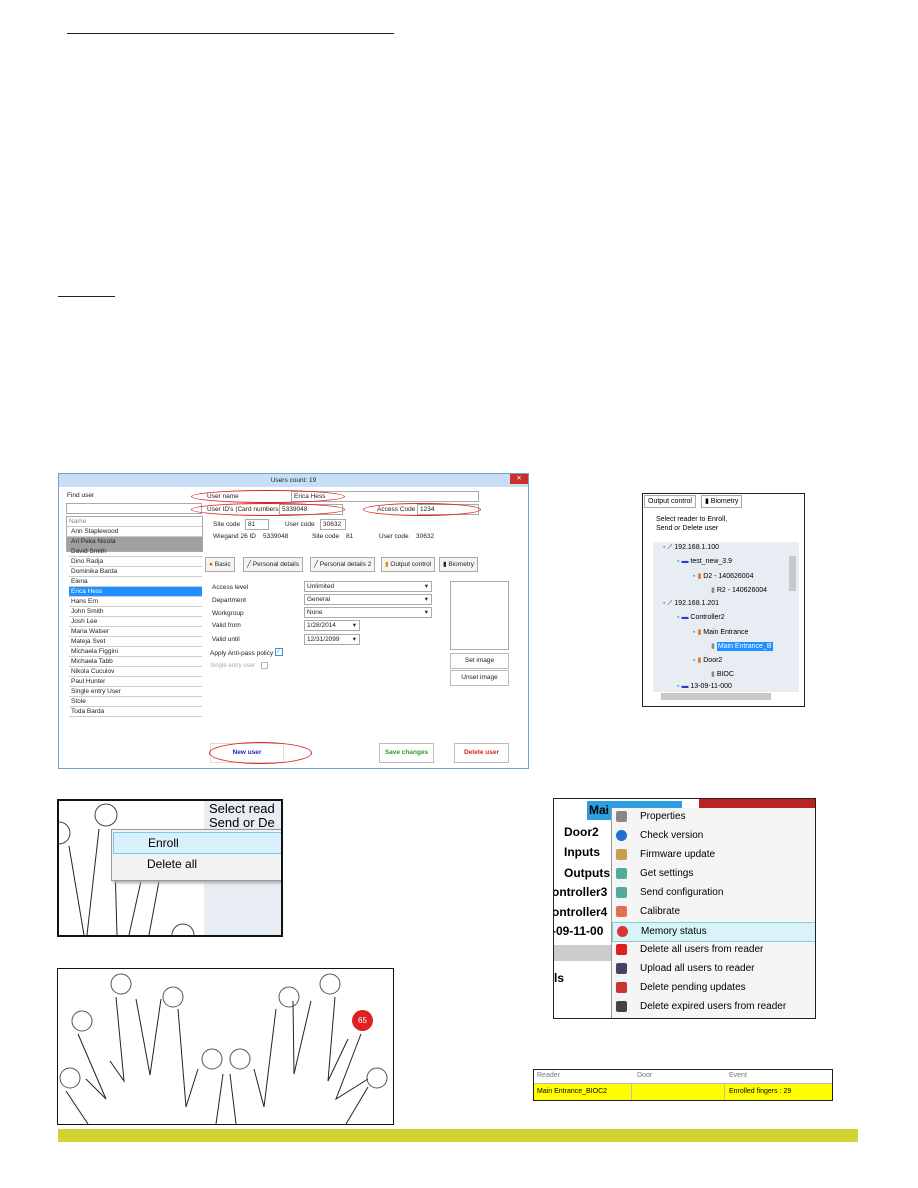  I want to click on menu-item-label: Send configuration, so click(682, 892).